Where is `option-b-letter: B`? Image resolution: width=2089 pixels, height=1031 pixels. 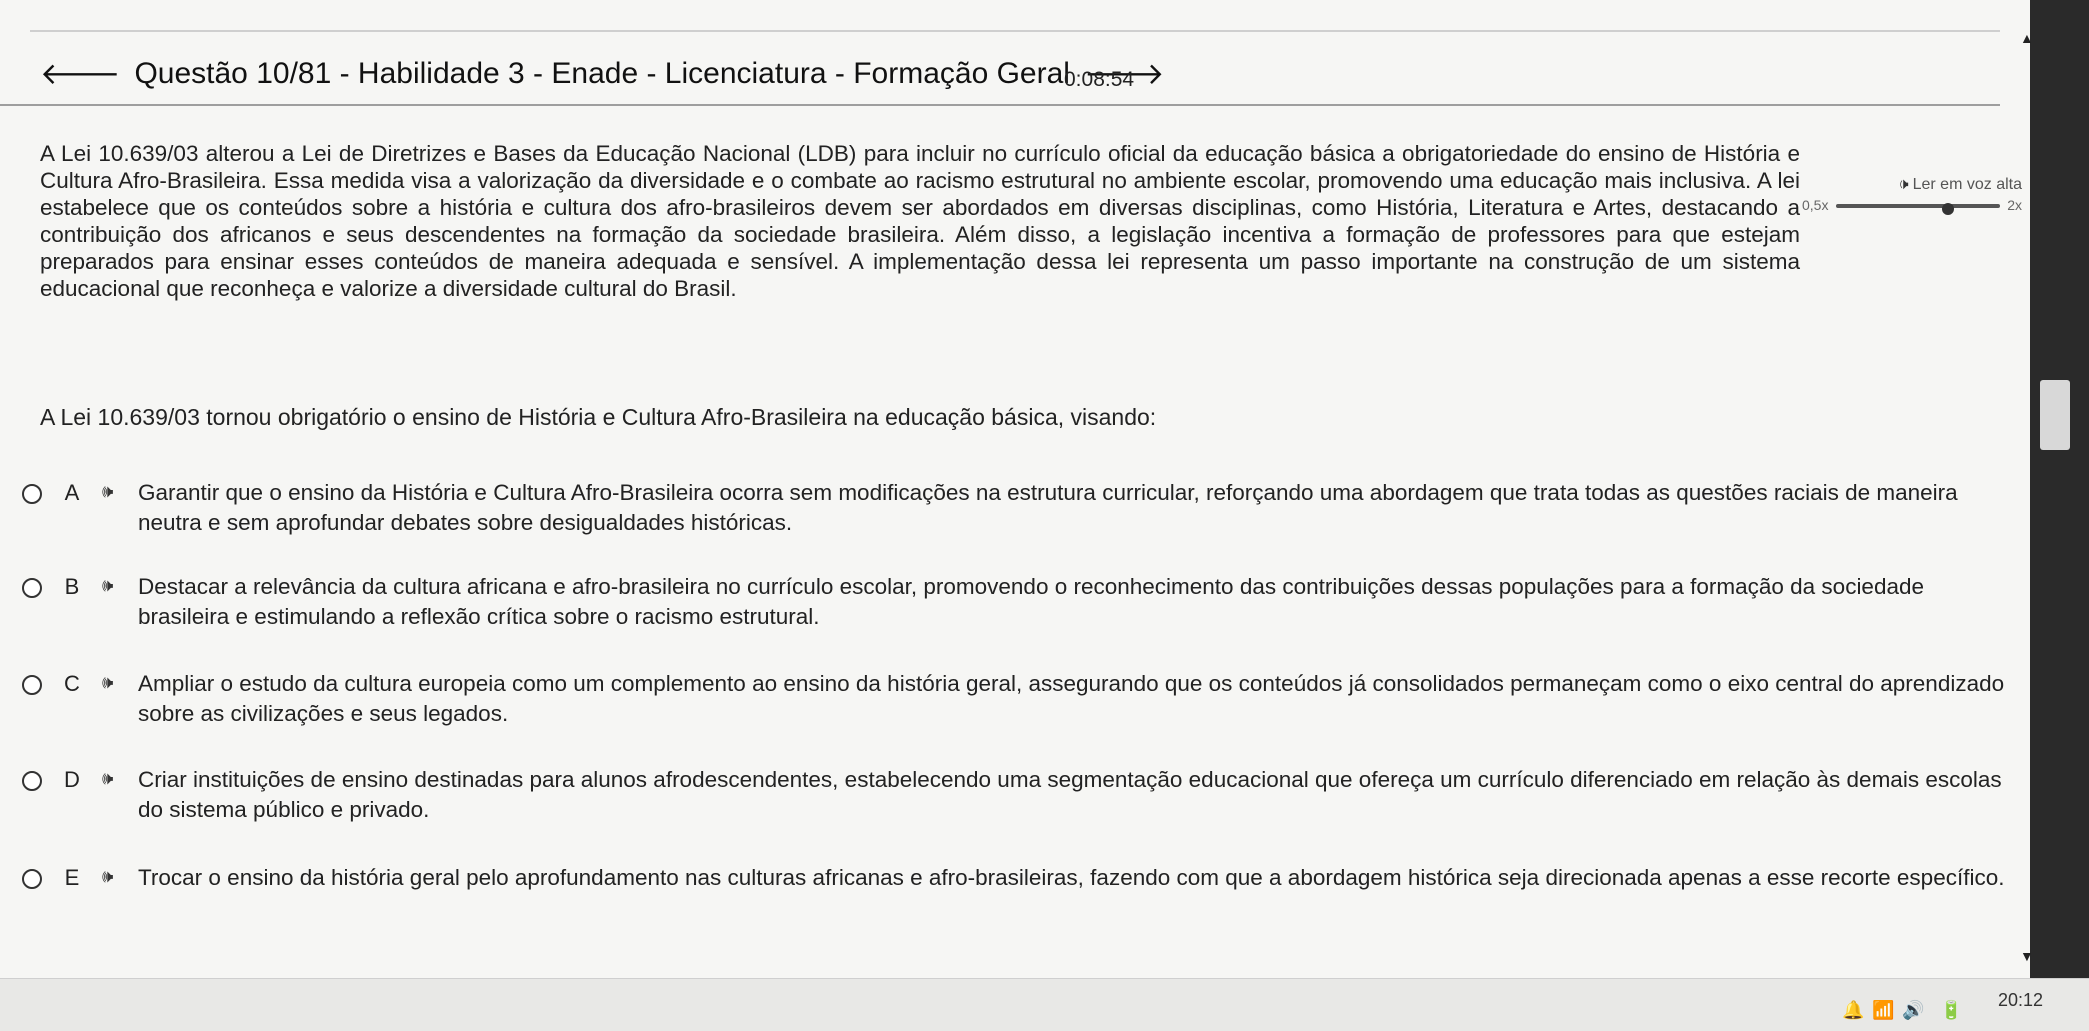 option-b-letter: B is located at coordinates (72, 586).